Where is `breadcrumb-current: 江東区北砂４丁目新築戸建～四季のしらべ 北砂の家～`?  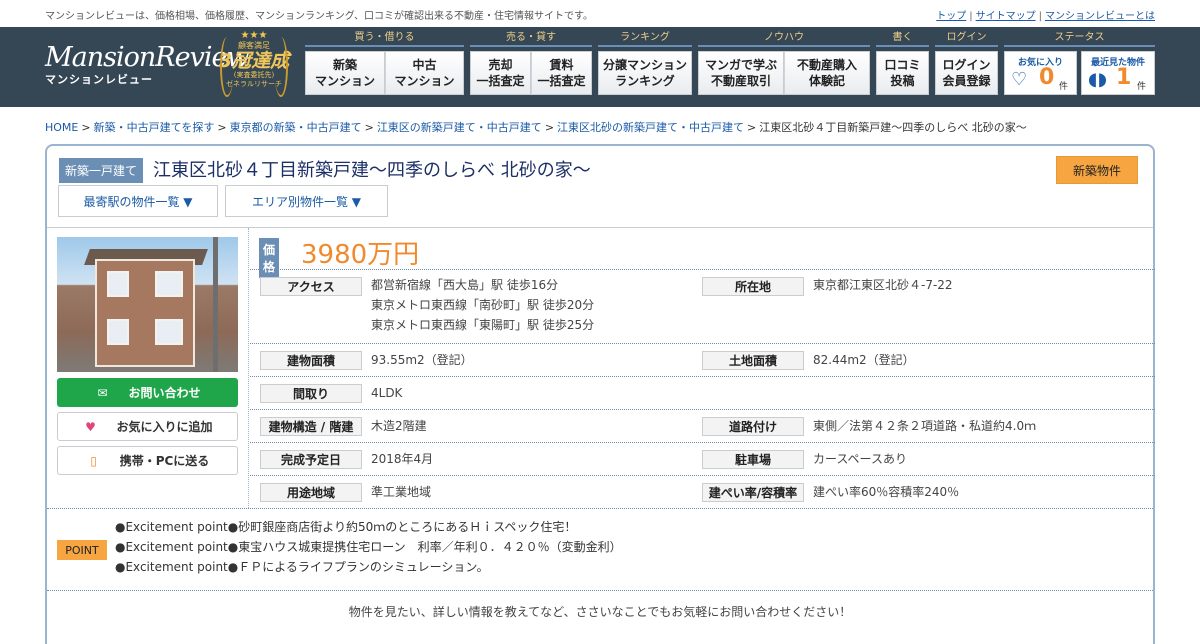
breadcrumb-current: 江東区北砂４丁目新築戸建～四季のしらべ 北砂の家～ is located at coordinates (893, 127).